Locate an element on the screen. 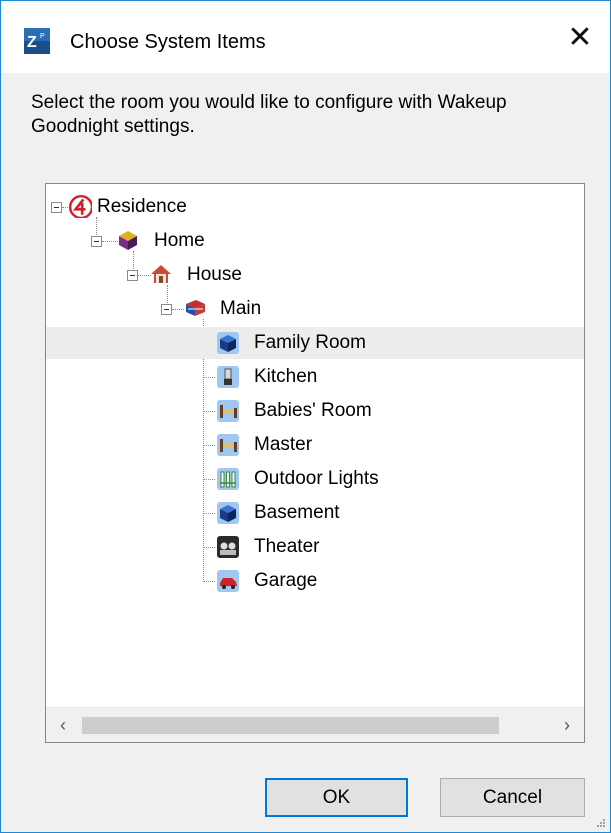  tree-item-outdoor-lights: Outdoor Lights is located at coordinates (315, 479).